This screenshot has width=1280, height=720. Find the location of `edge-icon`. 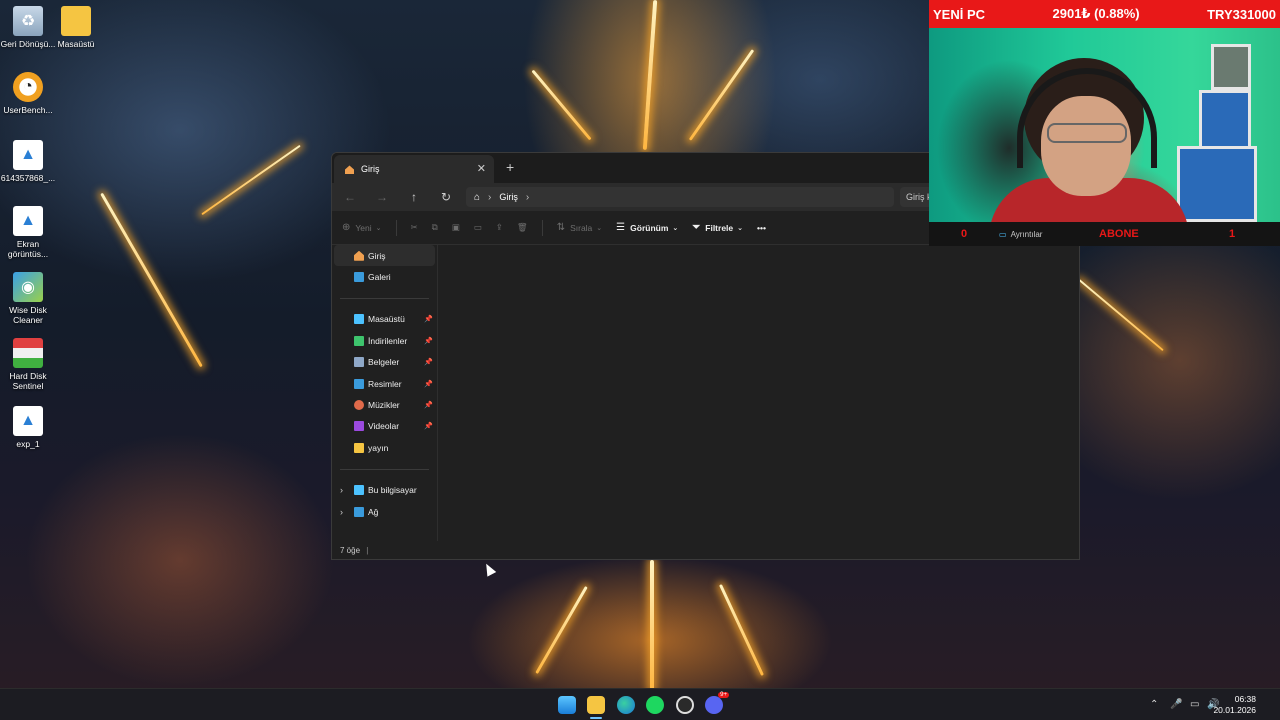

edge-icon is located at coordinates (626, 705).